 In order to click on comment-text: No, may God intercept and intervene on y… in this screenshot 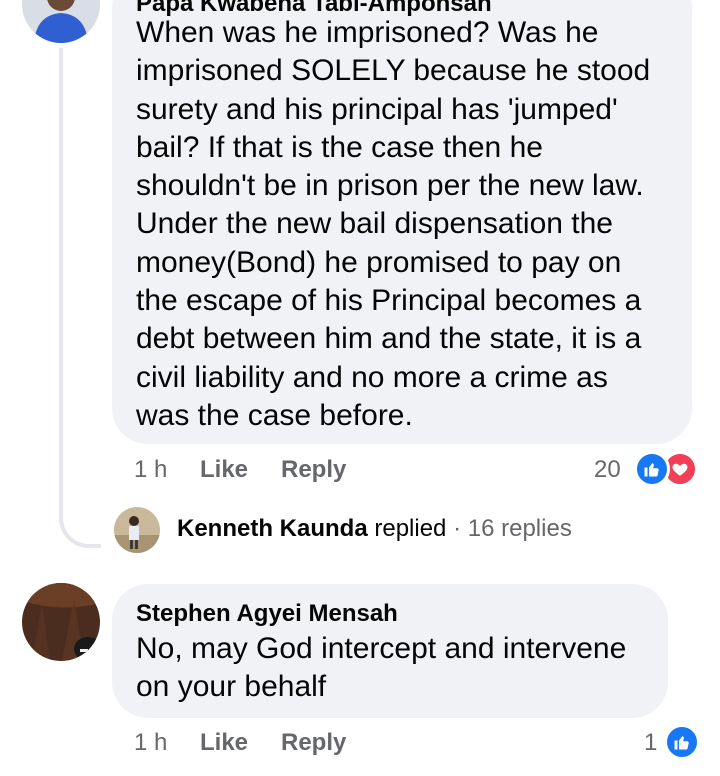, I will do `click(401, 668)`.